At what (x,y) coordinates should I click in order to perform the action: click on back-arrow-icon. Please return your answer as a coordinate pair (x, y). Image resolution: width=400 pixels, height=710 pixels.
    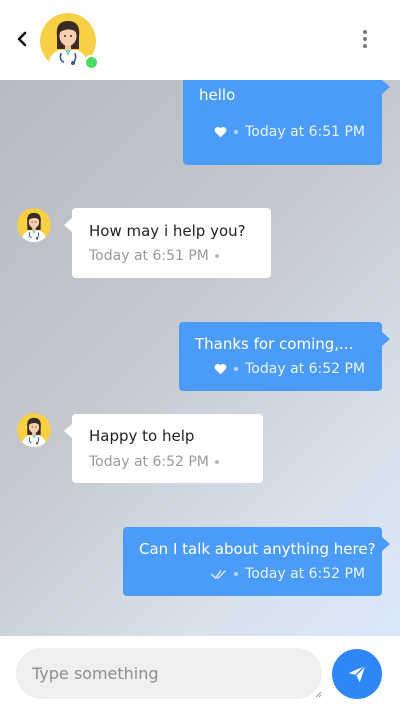
    Looking at the image, I should click on (22, 39).